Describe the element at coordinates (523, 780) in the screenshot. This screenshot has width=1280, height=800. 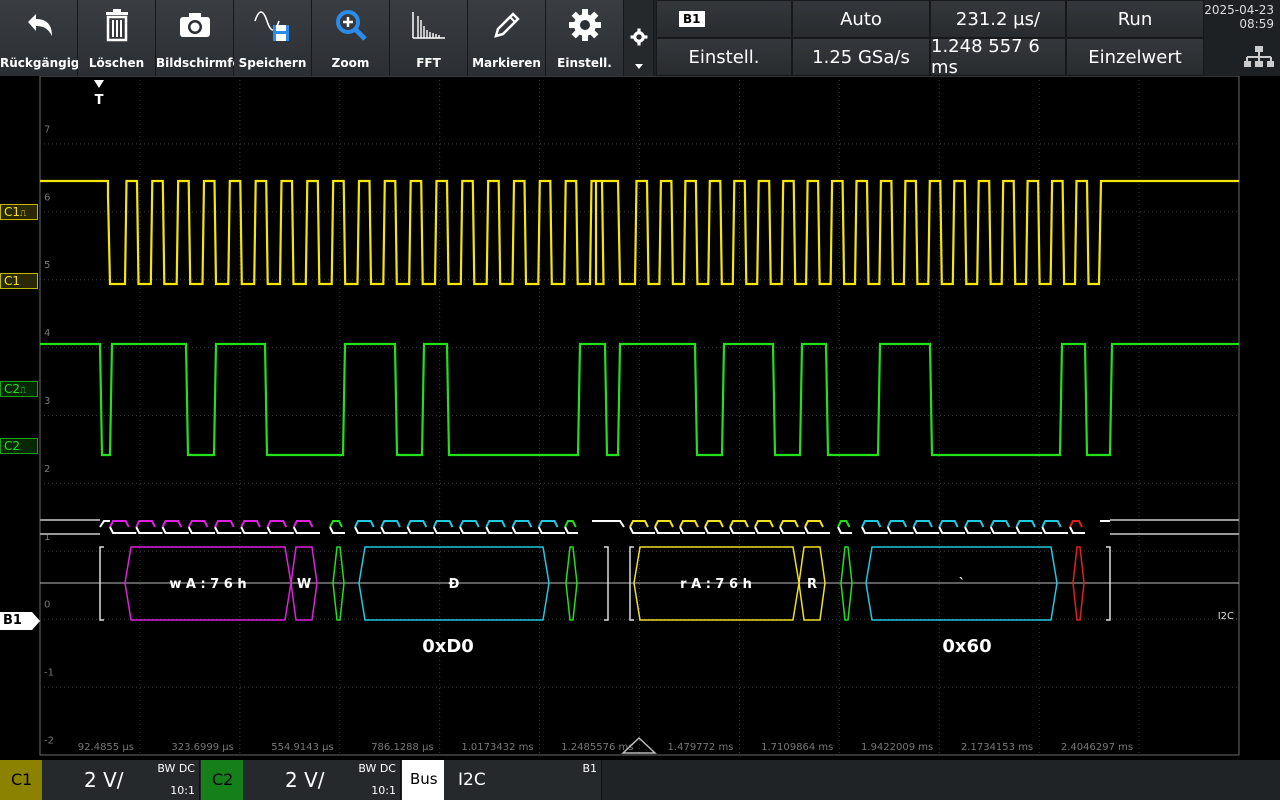
I see `bus-protocol-panel: I2C B1` at that location.